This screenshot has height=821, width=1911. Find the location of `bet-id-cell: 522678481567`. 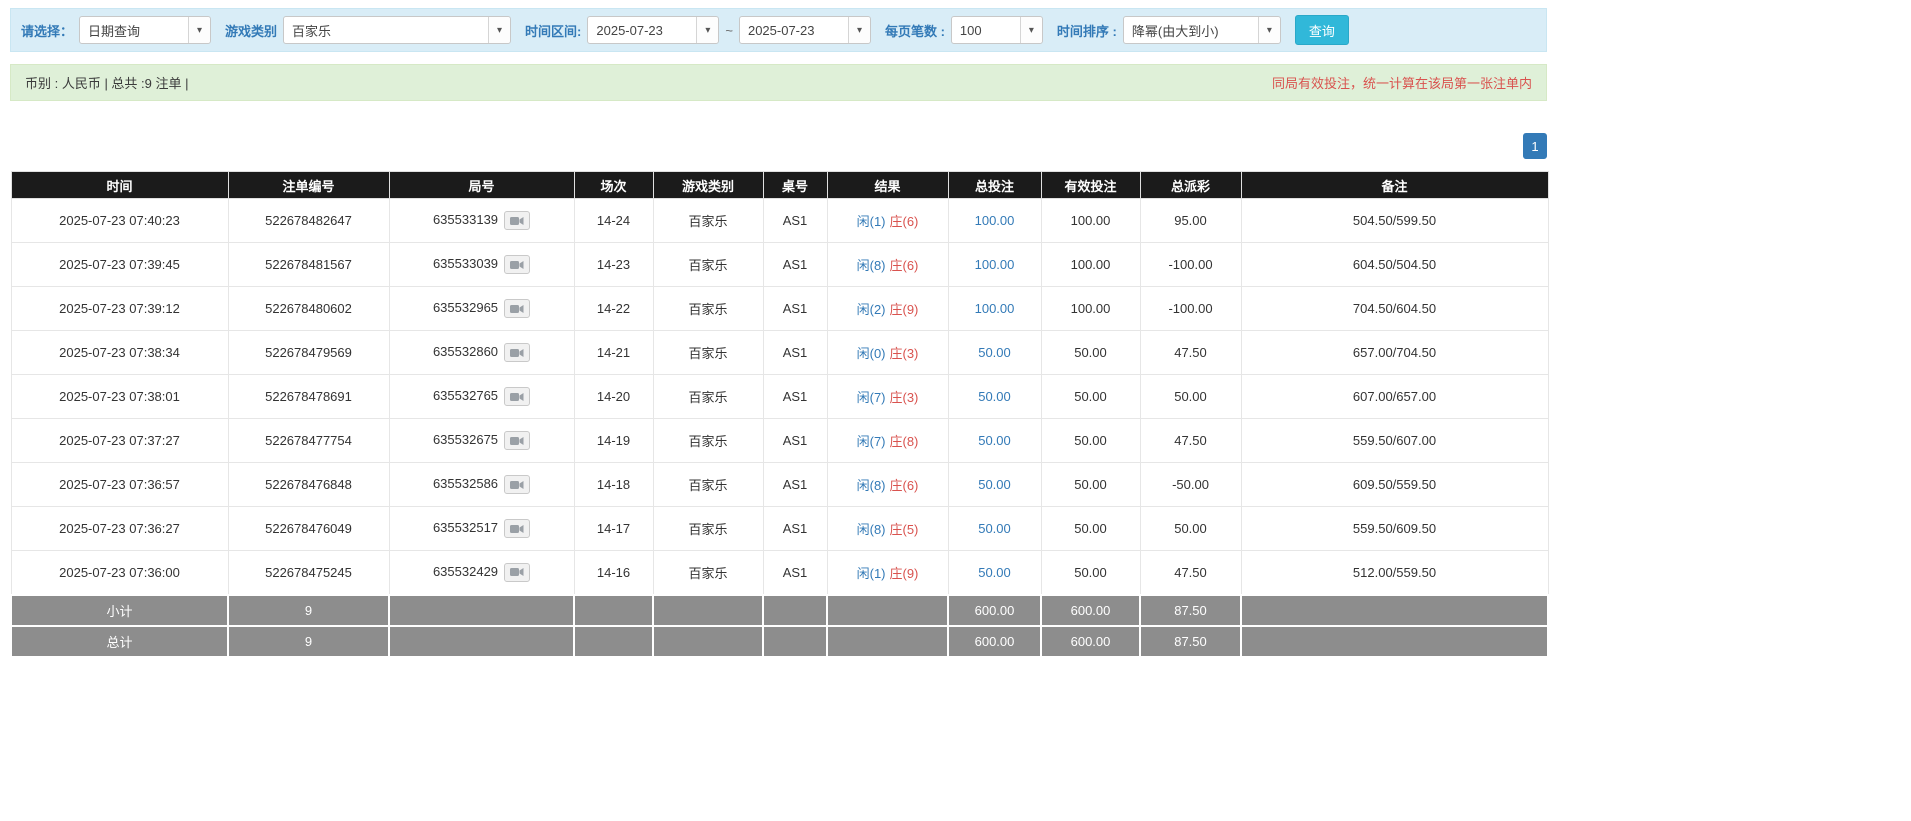

bet-id-cell: 522678481567 is located at coordinates (308, 264).